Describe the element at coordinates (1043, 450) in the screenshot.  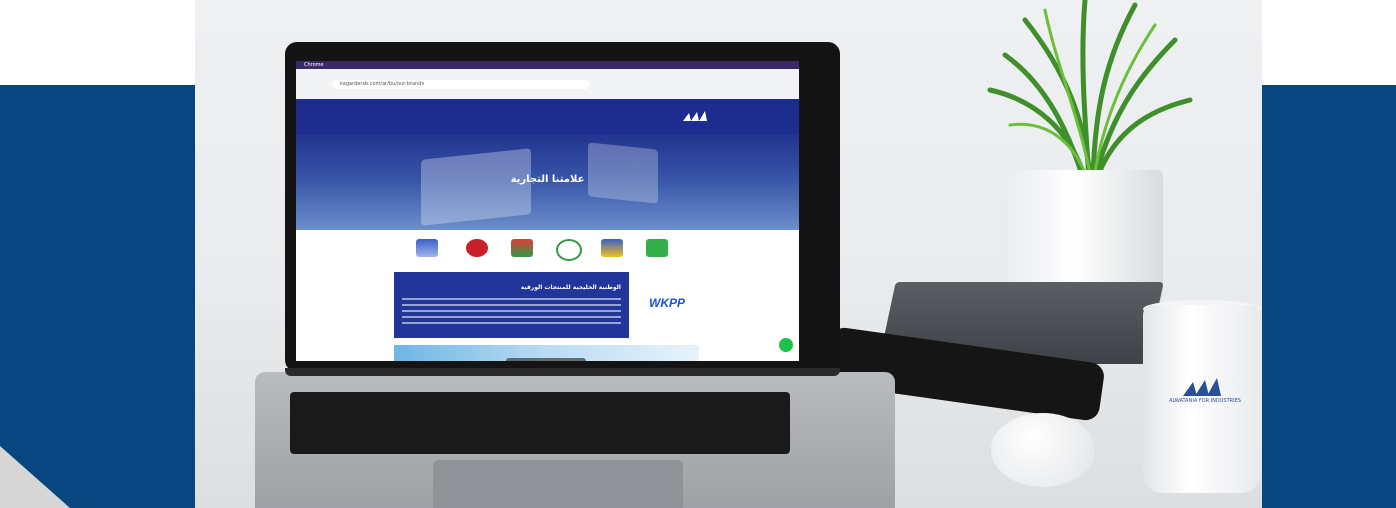
I see `white-mouse` at that location.